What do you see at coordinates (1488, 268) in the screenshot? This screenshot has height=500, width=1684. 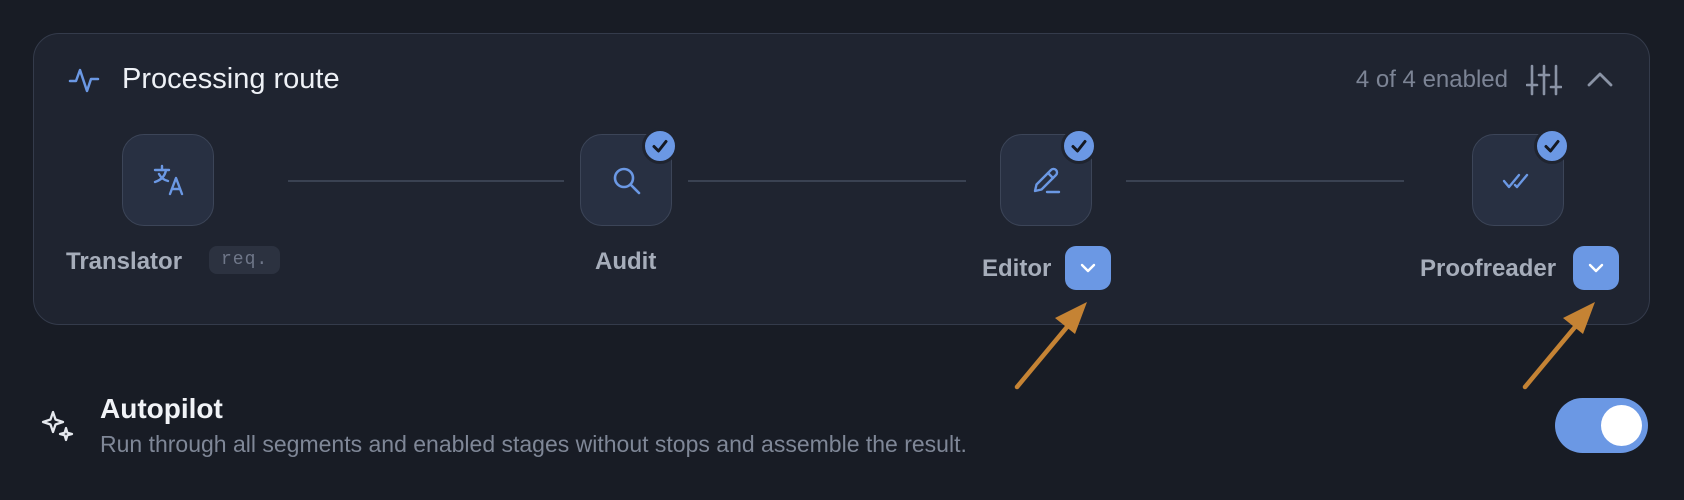 I see `stage-label-proofreader: Proofreader` at bounding box center [1488, 268].